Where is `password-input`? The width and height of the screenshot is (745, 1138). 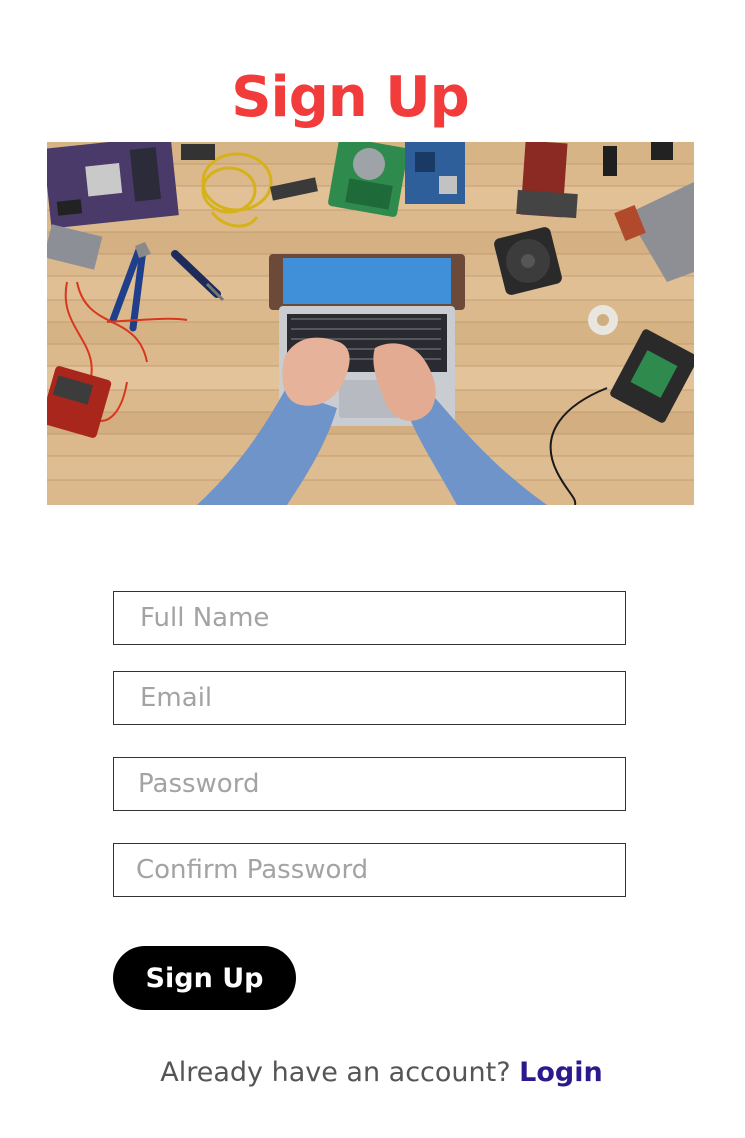 password-input is located at coordinates (369, 784).